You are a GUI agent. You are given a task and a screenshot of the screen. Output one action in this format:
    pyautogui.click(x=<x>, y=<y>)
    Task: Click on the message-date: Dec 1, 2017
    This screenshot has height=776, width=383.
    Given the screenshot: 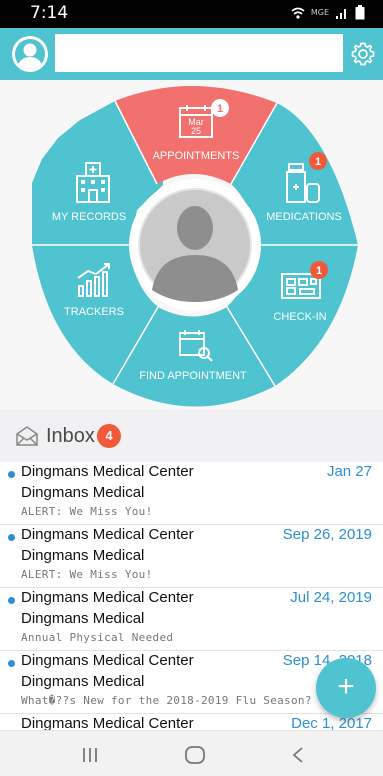 What is the action you would take?
    pyautogui.click(x=331, y=722)
    